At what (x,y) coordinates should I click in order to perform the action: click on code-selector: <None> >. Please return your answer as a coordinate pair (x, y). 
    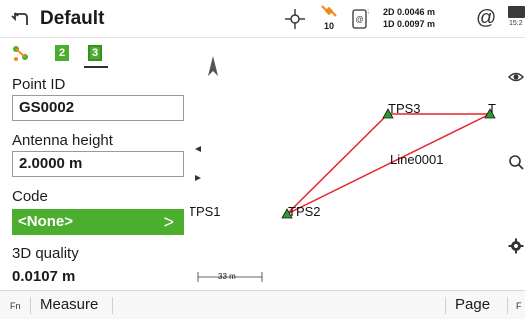
    Looking at the image, I should click on (98, 222).